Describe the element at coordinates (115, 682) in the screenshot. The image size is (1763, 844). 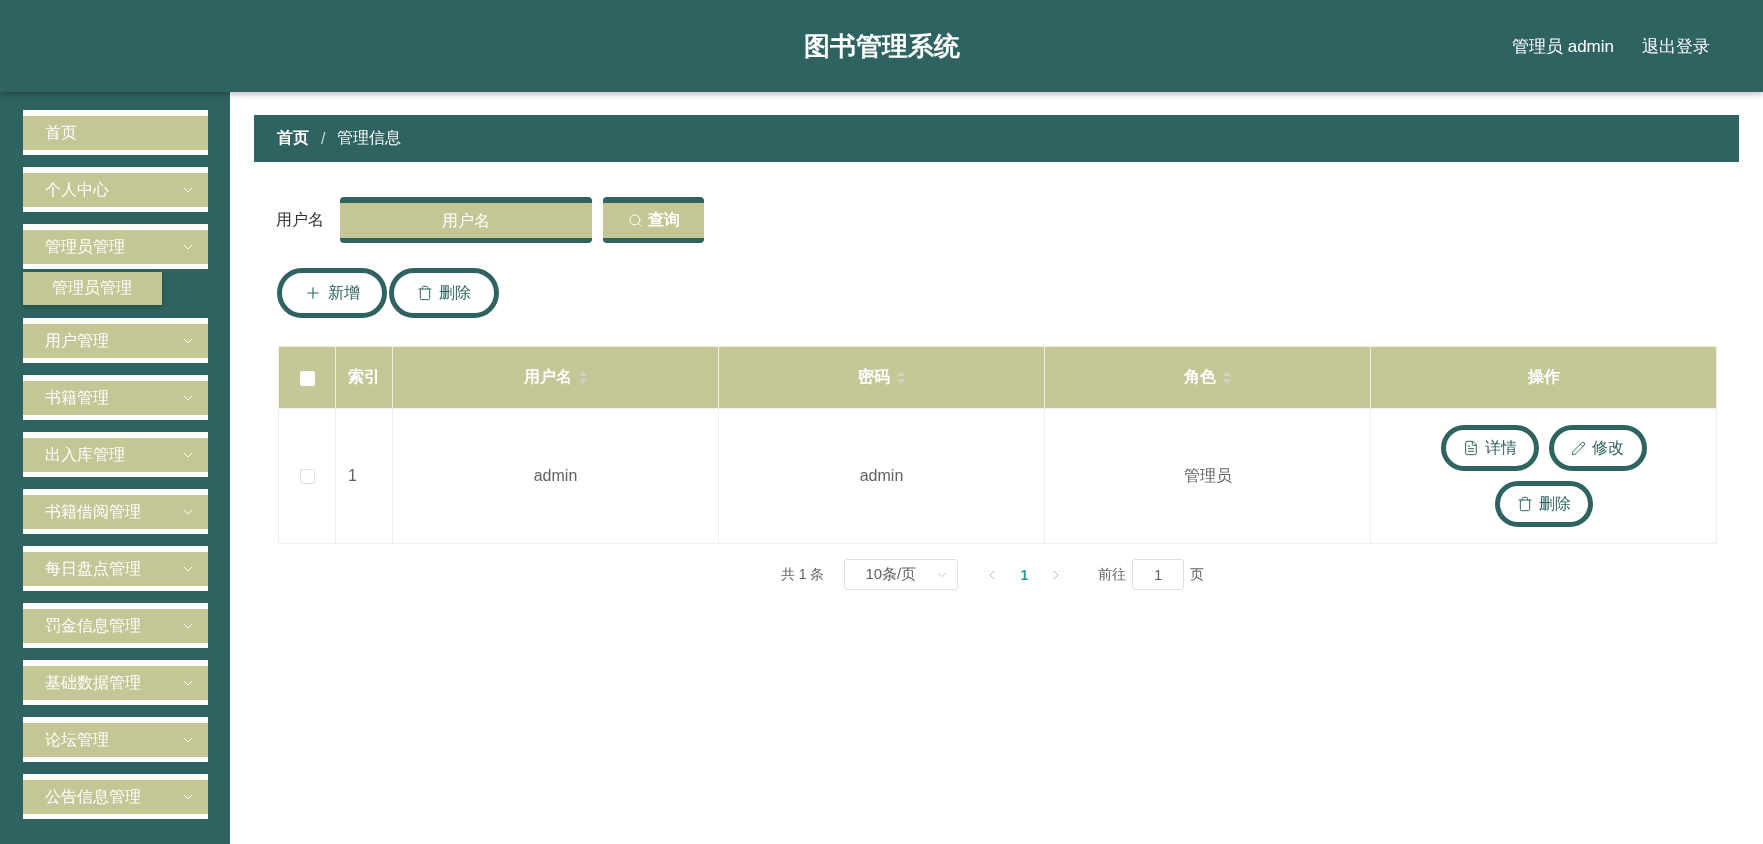
I see `sidebar-item: 基础数据管理` at that location.